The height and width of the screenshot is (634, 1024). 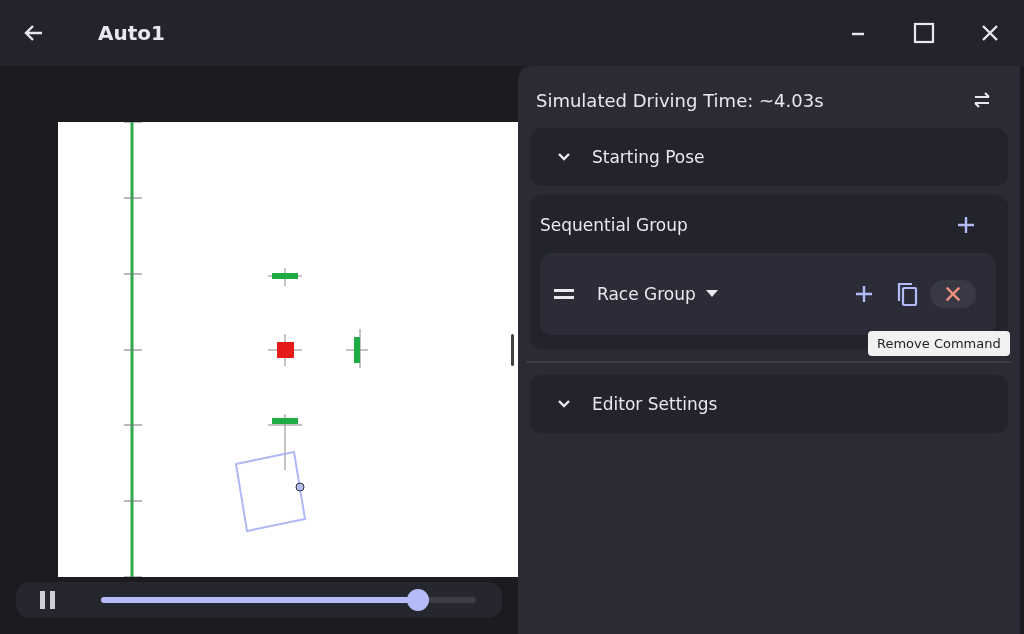 I want to click on tooltip: Remove Command, so click(x=939, y=343).